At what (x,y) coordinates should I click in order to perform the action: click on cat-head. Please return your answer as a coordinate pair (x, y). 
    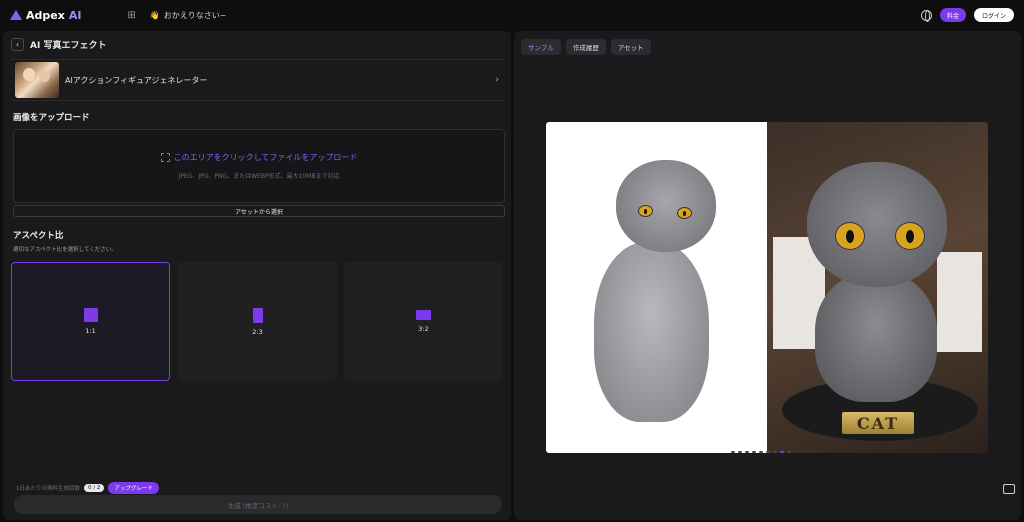
    Looking at the image, I should click on (666, 206).